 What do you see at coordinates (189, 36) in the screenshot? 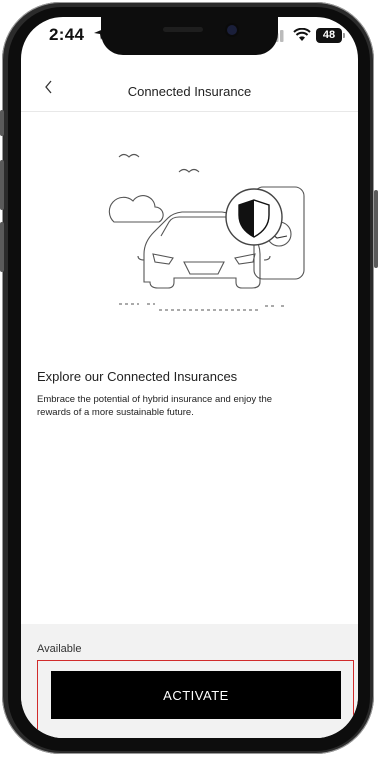
I see `notch` at bounding box center [189, 36].